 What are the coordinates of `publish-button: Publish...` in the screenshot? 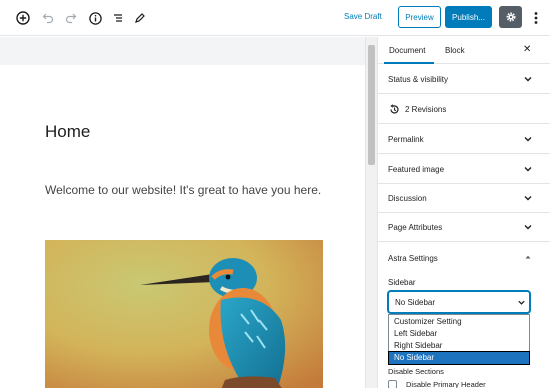 It's located at (468, 17).